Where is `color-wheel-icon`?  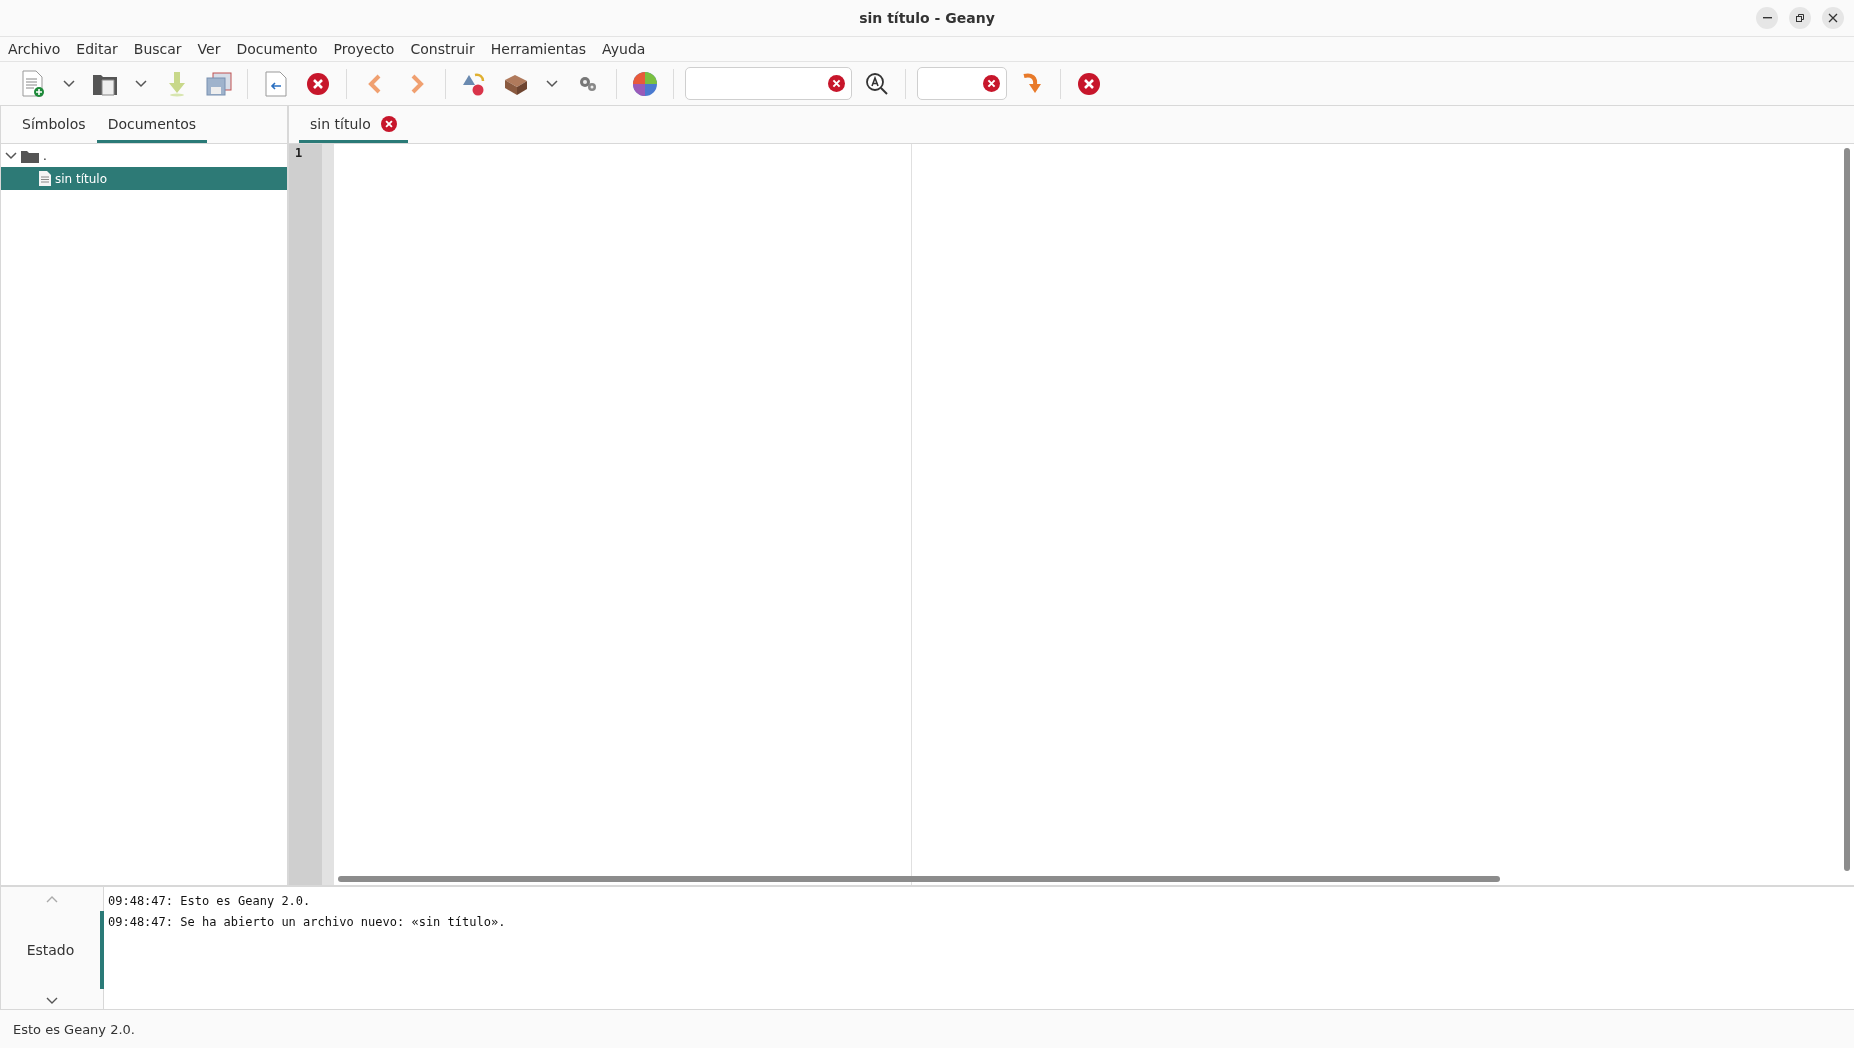
color-wheel-icon is located at coordinates (645, 83).